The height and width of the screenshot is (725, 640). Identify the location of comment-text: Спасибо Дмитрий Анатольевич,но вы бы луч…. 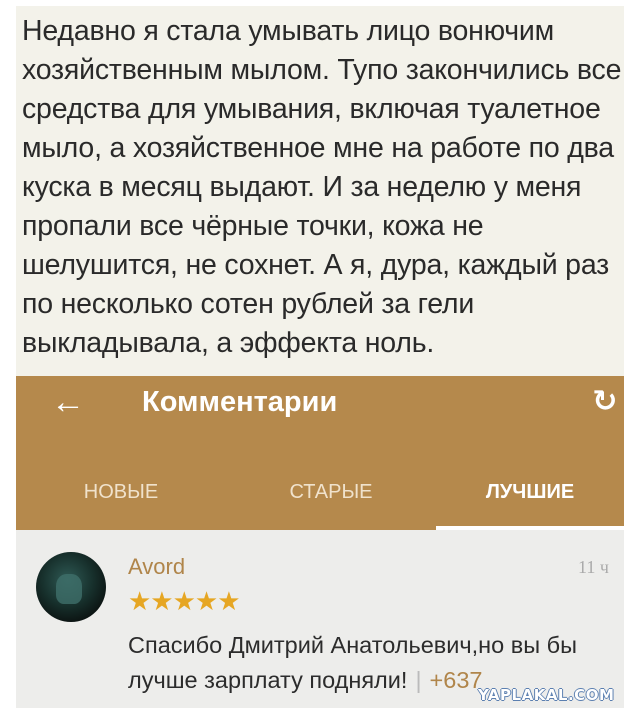
(353, 662).